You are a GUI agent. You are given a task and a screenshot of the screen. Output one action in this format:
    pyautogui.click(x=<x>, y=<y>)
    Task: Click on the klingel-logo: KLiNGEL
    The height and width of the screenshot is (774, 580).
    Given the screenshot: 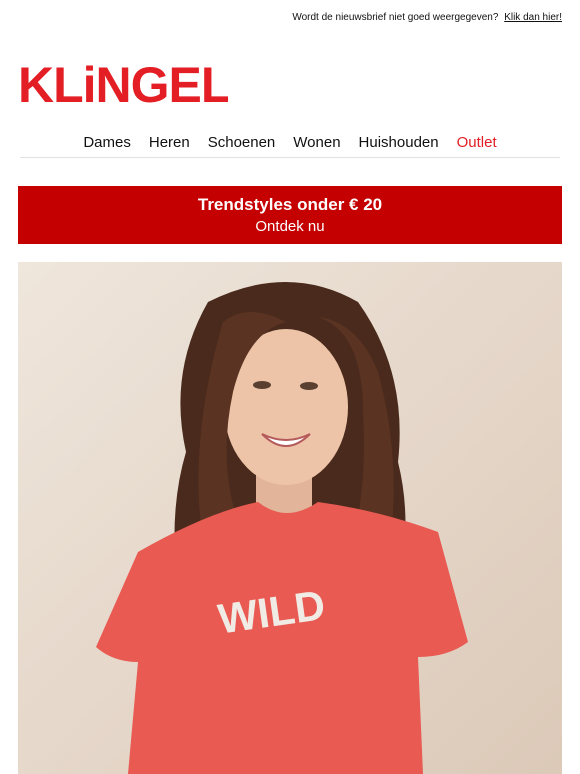 What is the action you would take?
    pyautogui.click(x=123, y=83)
    